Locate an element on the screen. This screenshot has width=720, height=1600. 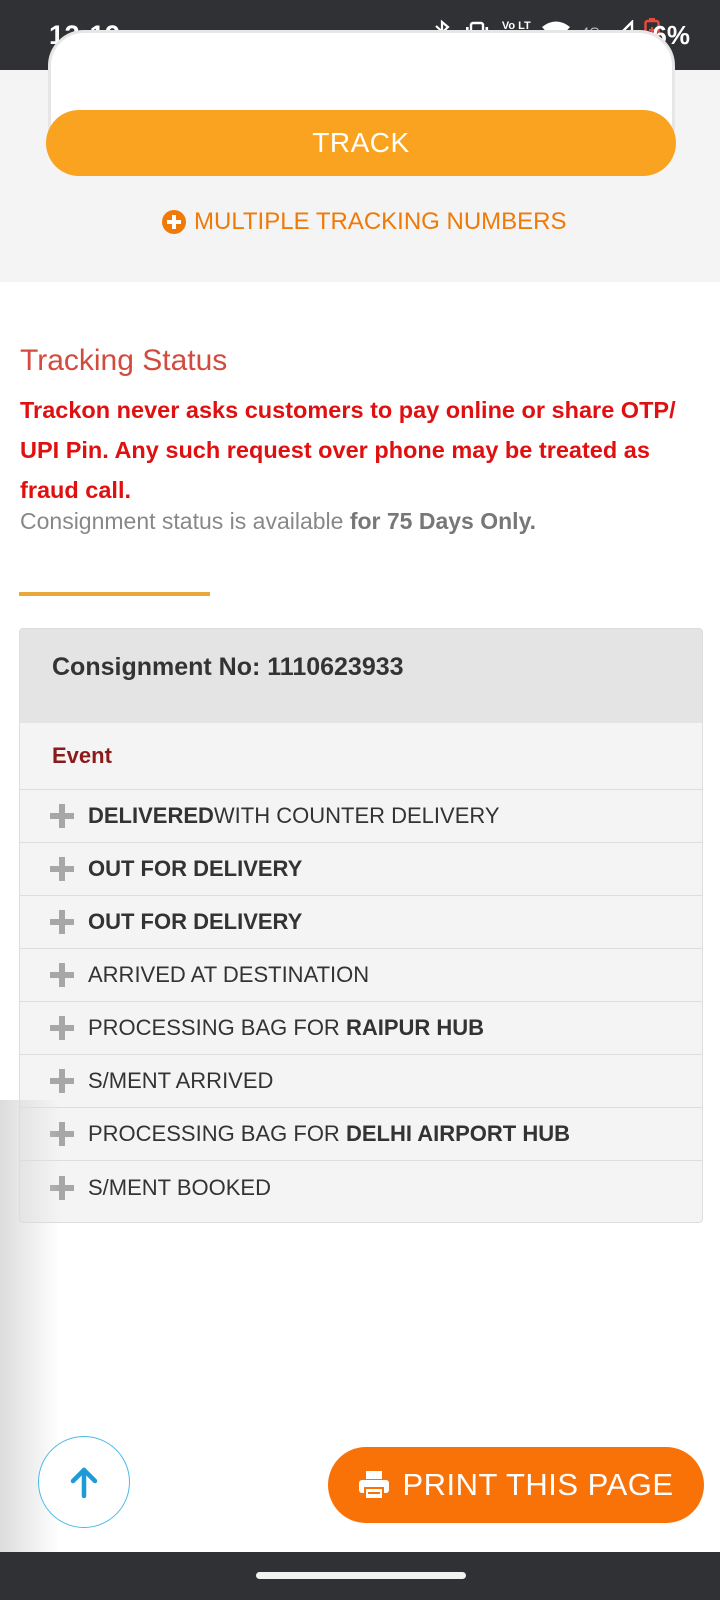
event-status: DELIVERED is located at coordinates (151, 815).